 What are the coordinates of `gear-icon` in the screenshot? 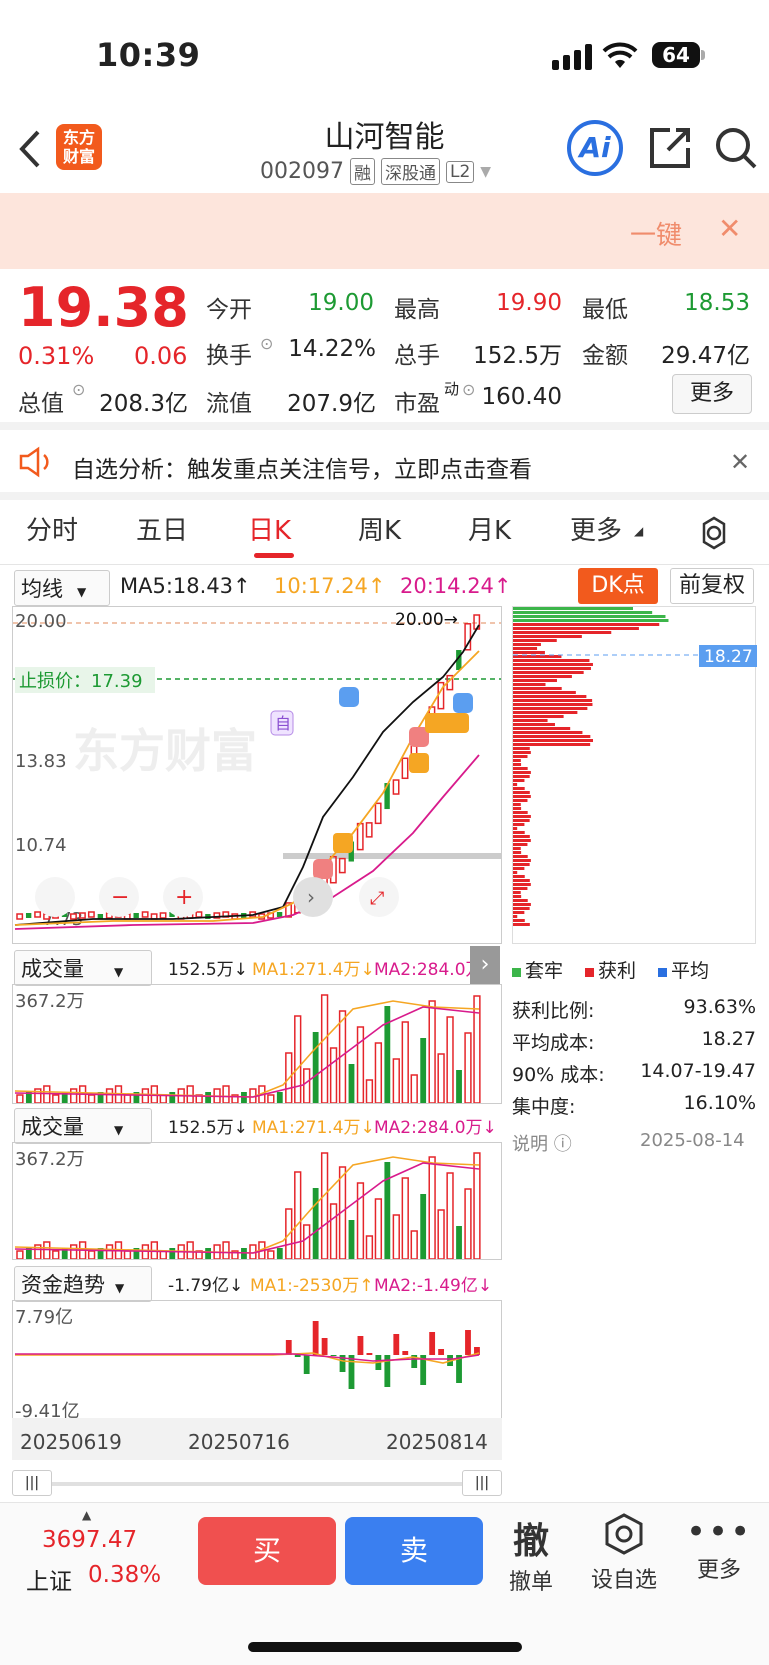 It's located at (714, 533).